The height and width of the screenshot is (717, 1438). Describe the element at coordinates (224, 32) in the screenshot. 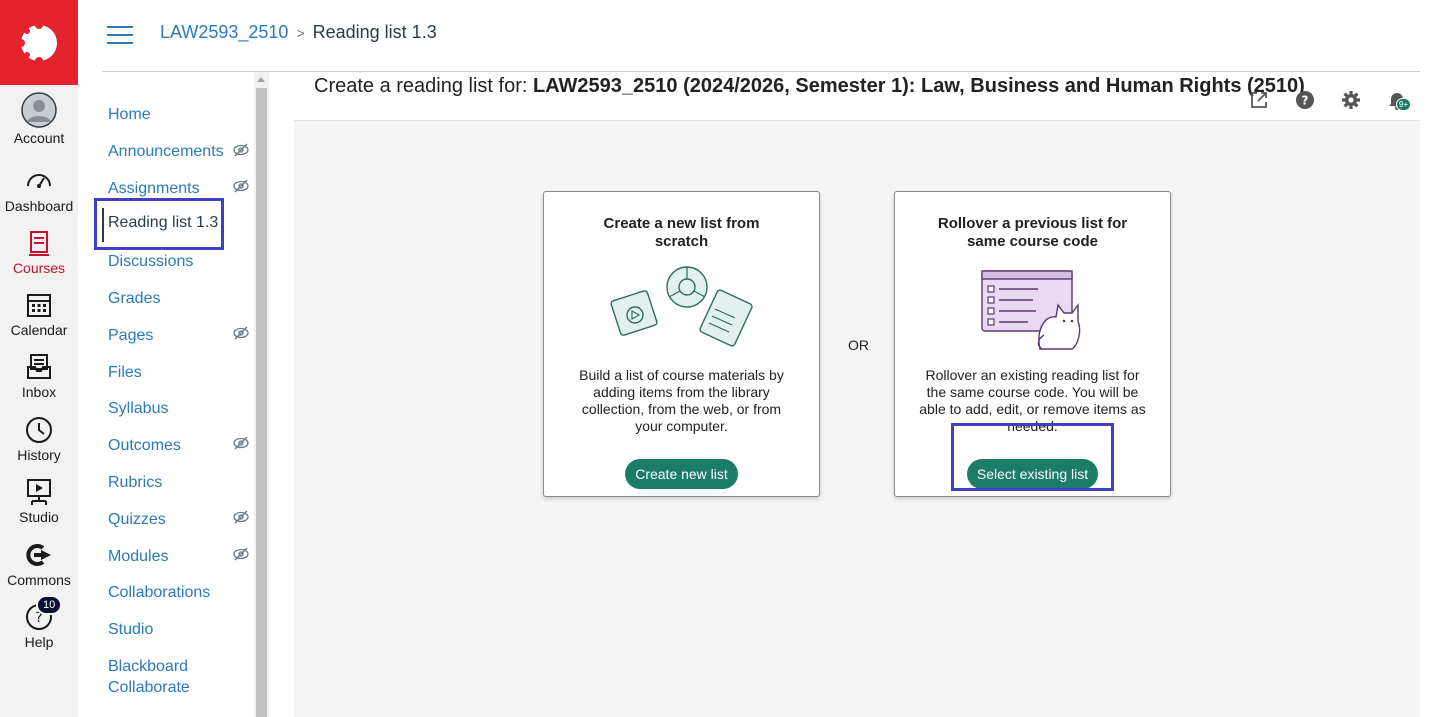

I see `breadcrumb-course-link: LAW2593_2510` at that location.